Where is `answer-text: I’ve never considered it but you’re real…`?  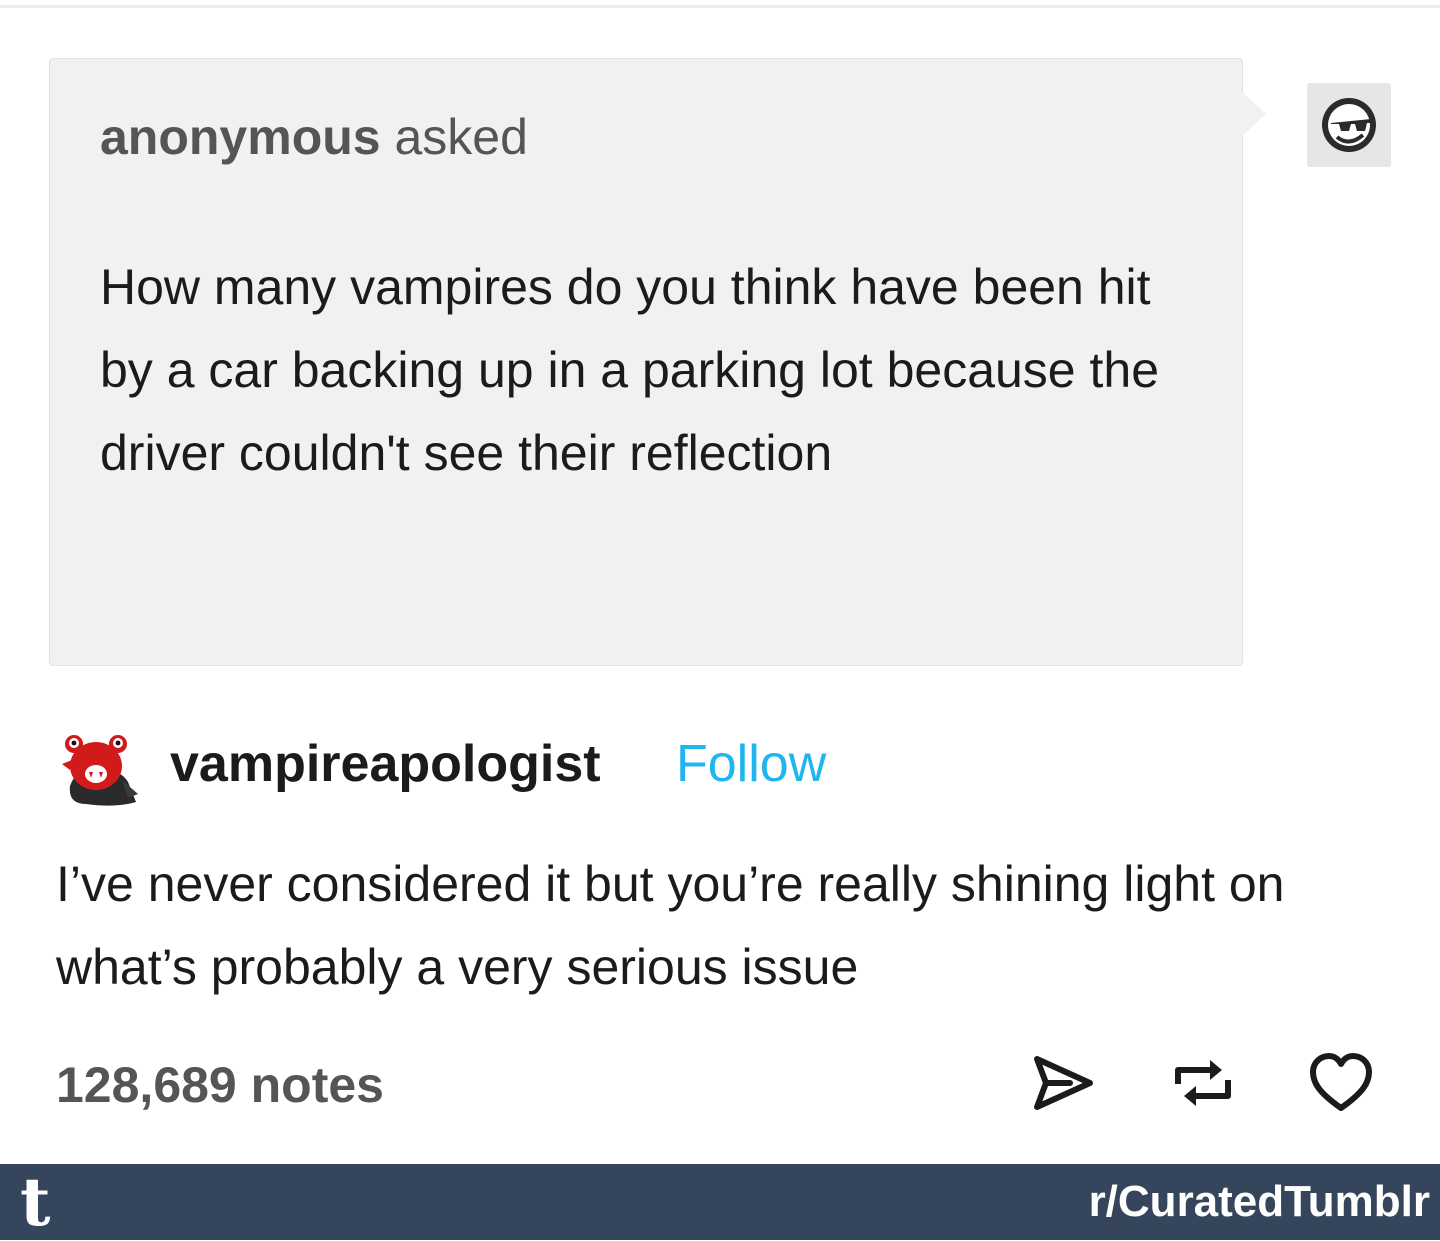
answer-text: I’ve never considered it but you’re real… is located at coordinates (670, 925).